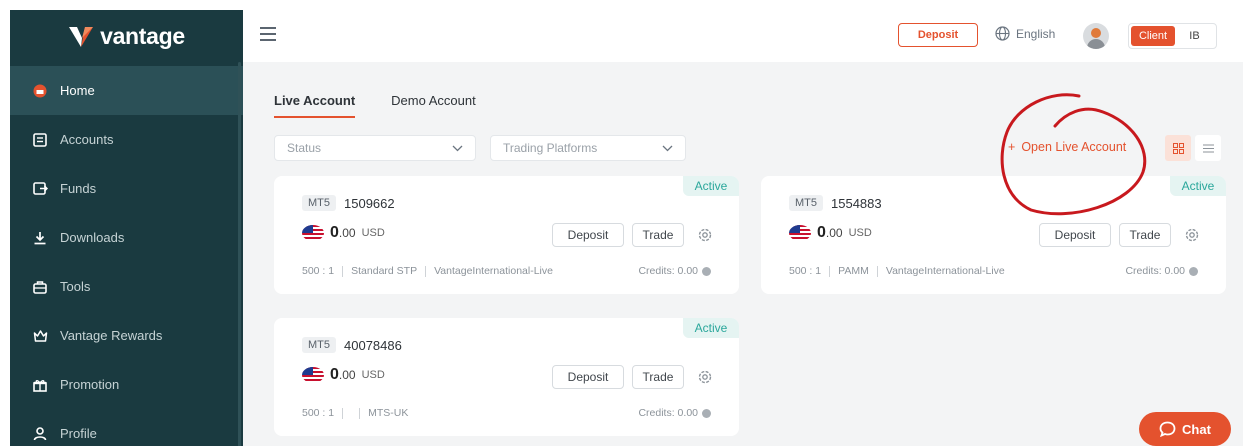  I want to click on status-filter: Status, so click(375, 148).